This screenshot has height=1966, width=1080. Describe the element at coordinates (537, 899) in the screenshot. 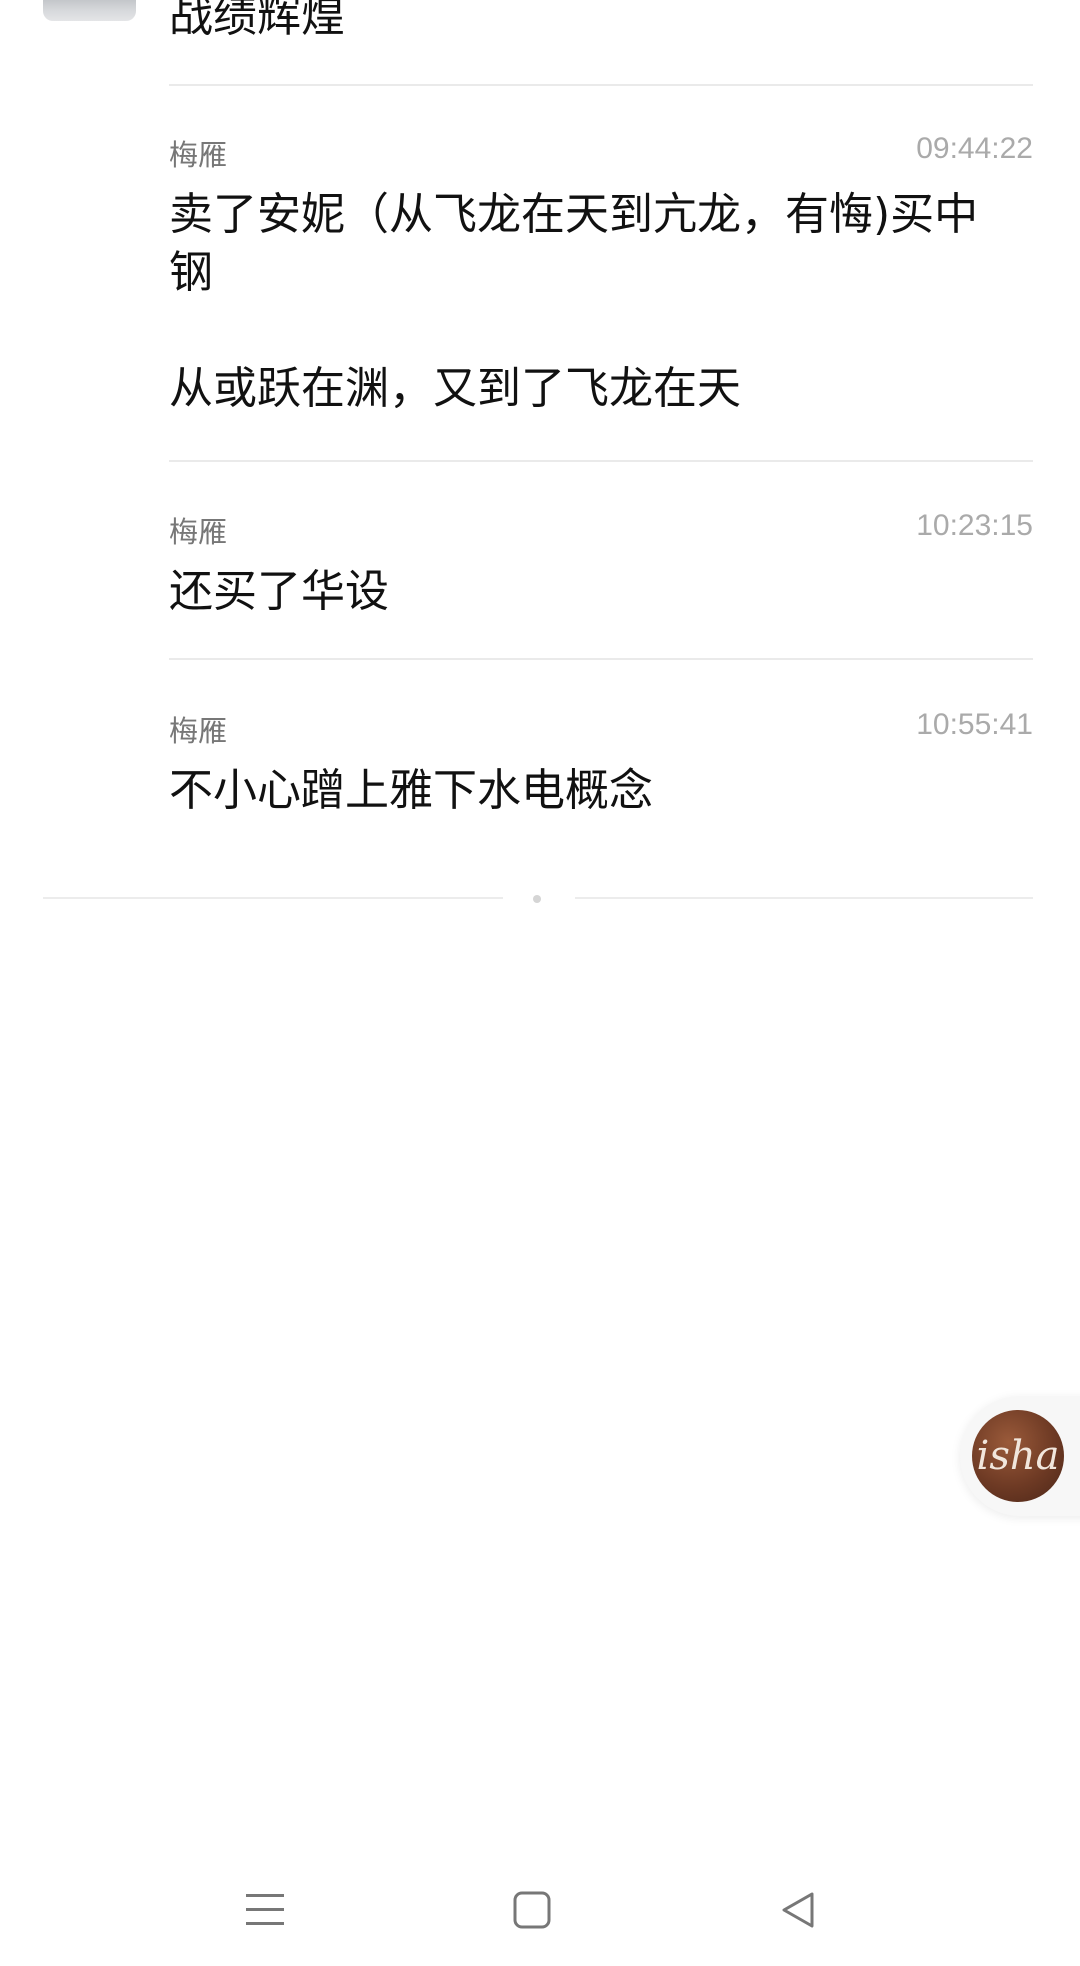

I see `end-separator-dot` at that location.